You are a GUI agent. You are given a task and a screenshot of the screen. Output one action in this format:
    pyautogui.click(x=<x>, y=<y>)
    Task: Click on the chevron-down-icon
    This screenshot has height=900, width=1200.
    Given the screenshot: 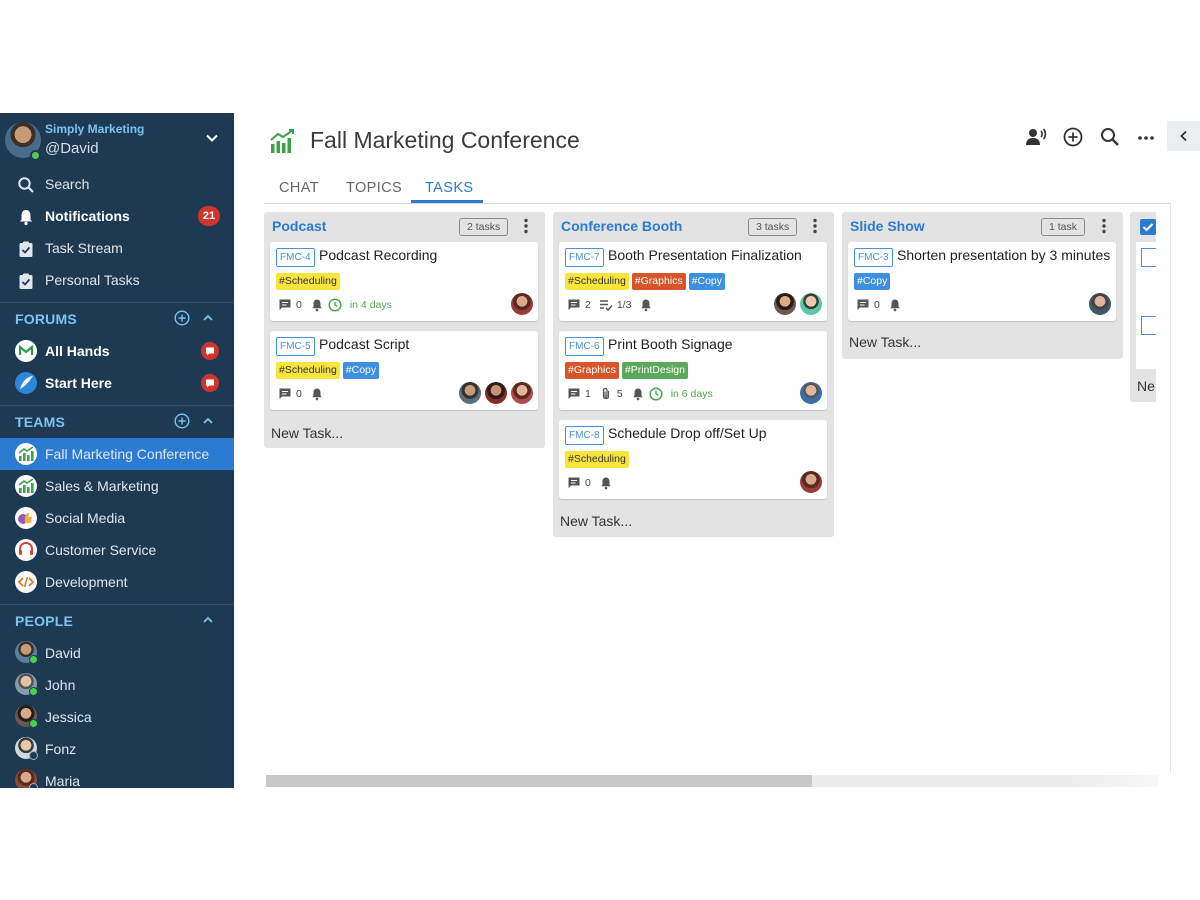 What is the action you would take?
    pyautogui.click(x=212, y=138)
    